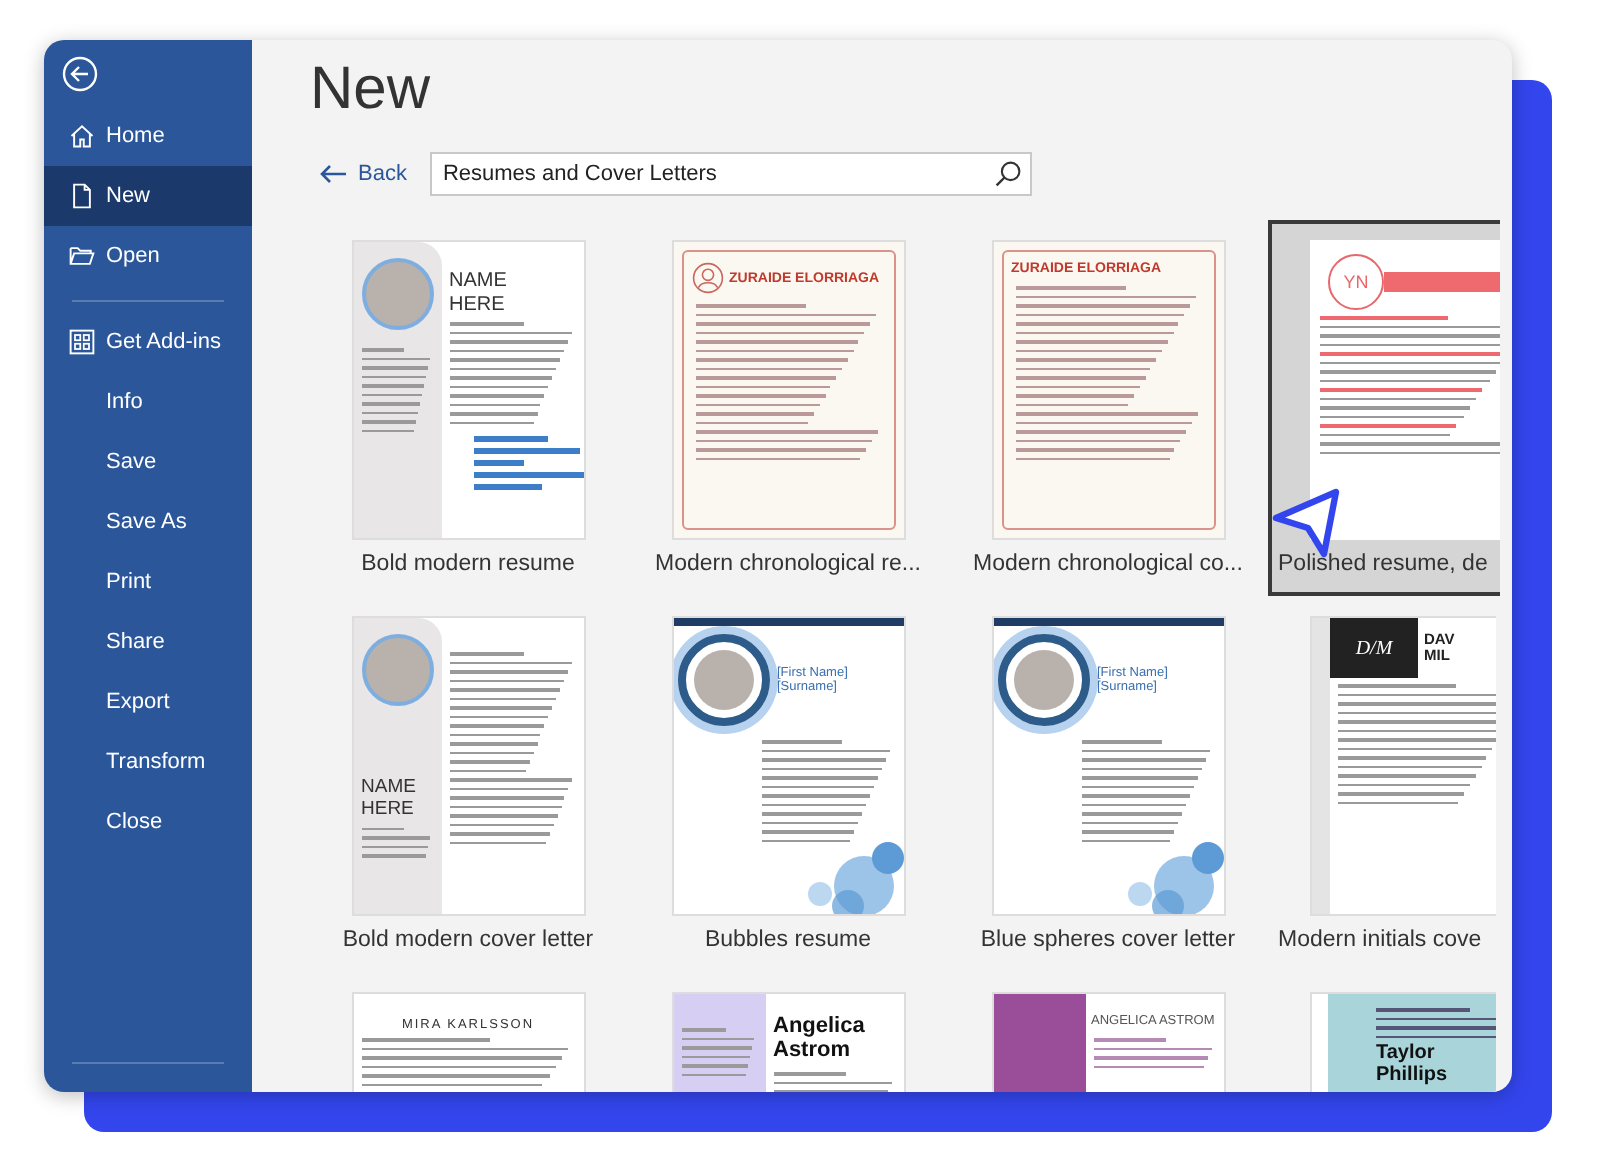 The image size is (1600, 1172). What do you see at coordinates (148, 196) in the screenshot?
I see `nav-item: New` at bounding box center [148, 196].